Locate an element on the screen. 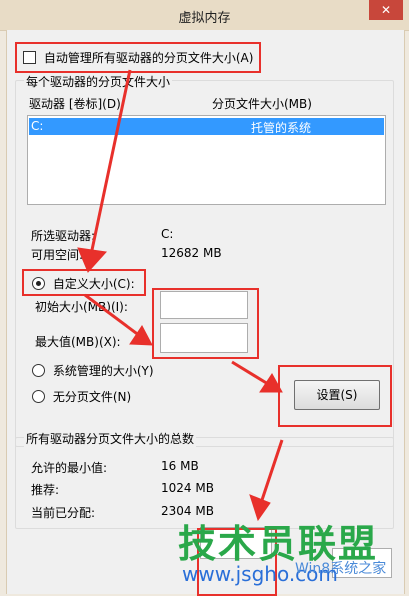 This screenshot has height=596, width=409. title-bar: 虚拟内存 ✕ is located at coordinates (204, 15).